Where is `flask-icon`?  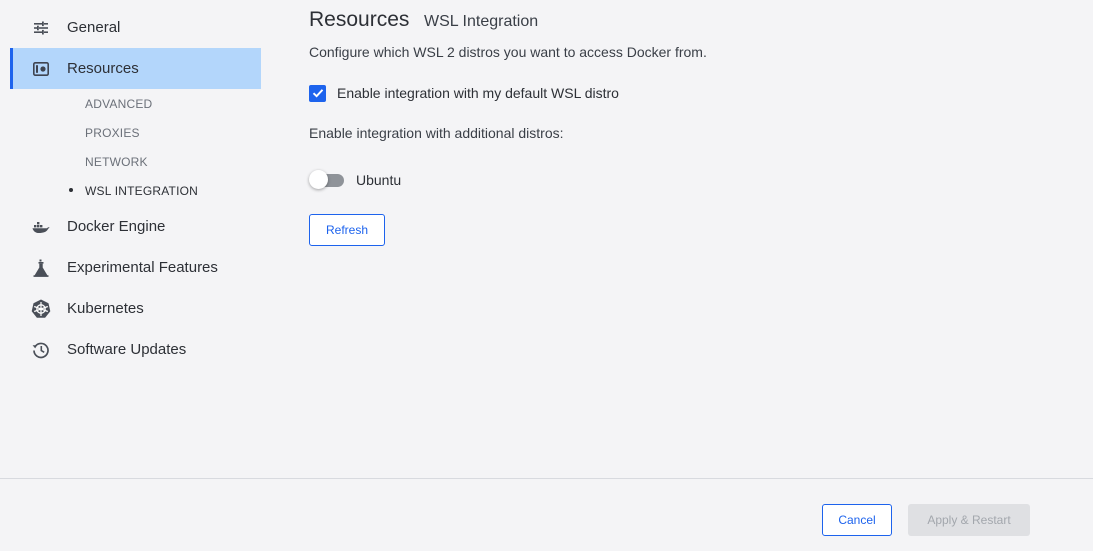 flask-icon is located at coordinates (41, 268).